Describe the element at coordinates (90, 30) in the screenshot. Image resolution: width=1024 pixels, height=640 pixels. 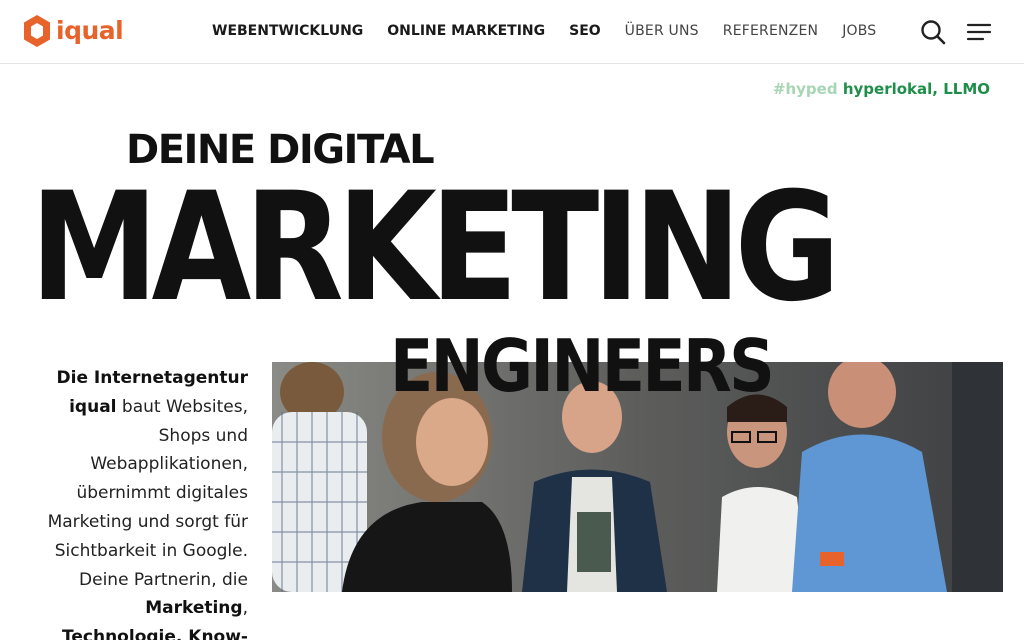
I see `logo-wordmark: iqual` at that location.